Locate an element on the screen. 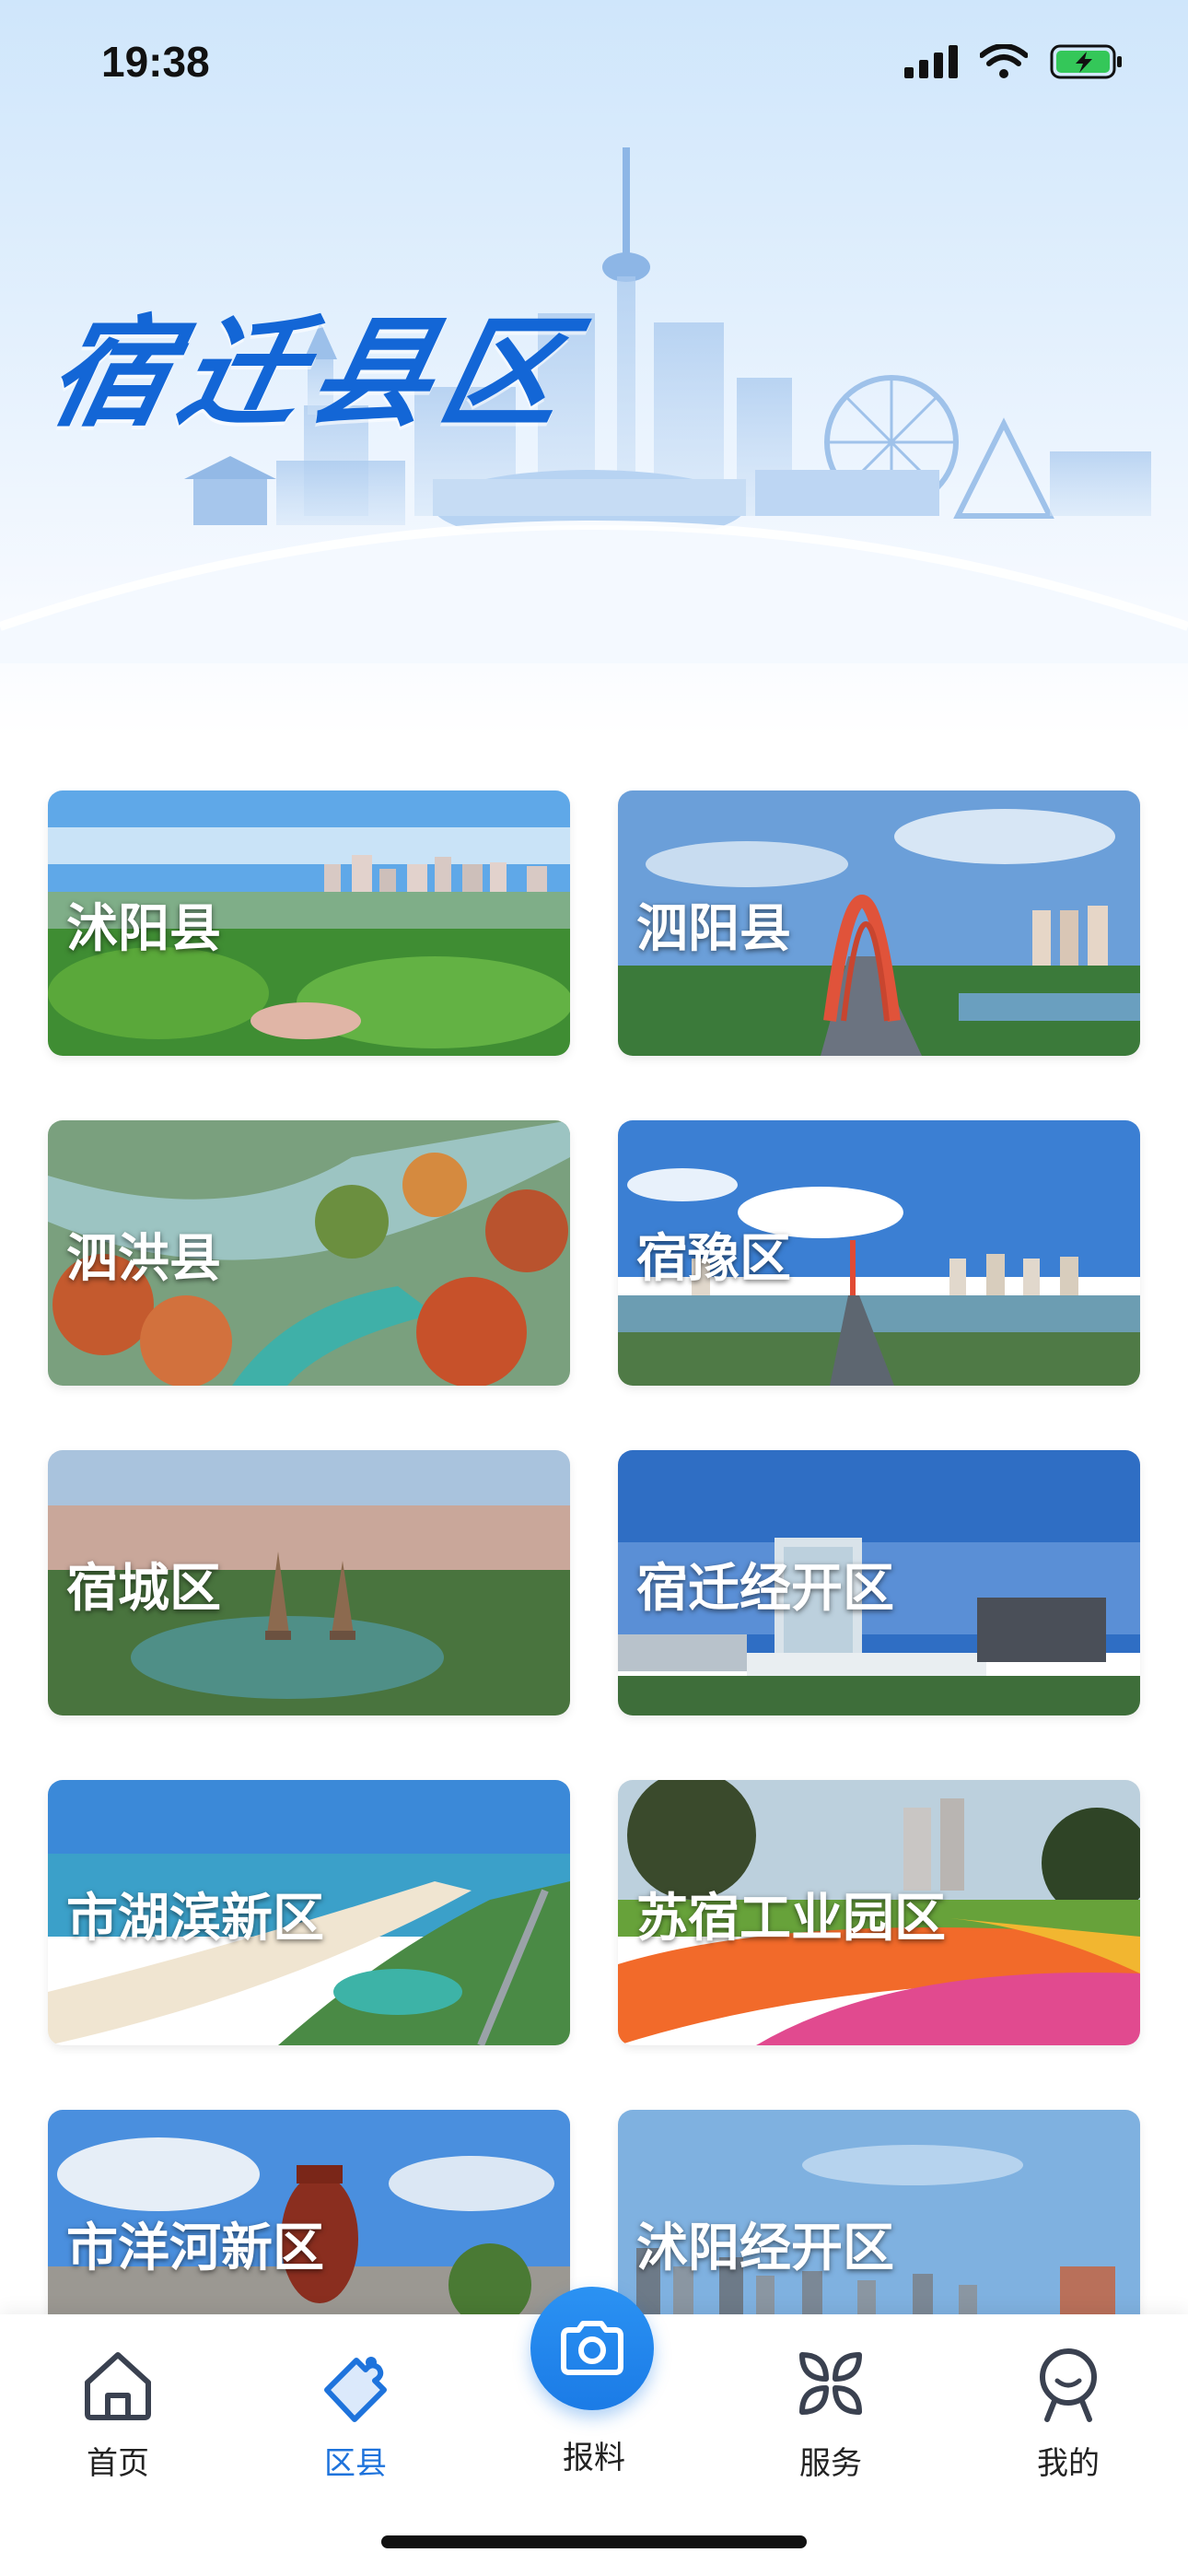  wifi-icon is located at coordinates (1004, 61).